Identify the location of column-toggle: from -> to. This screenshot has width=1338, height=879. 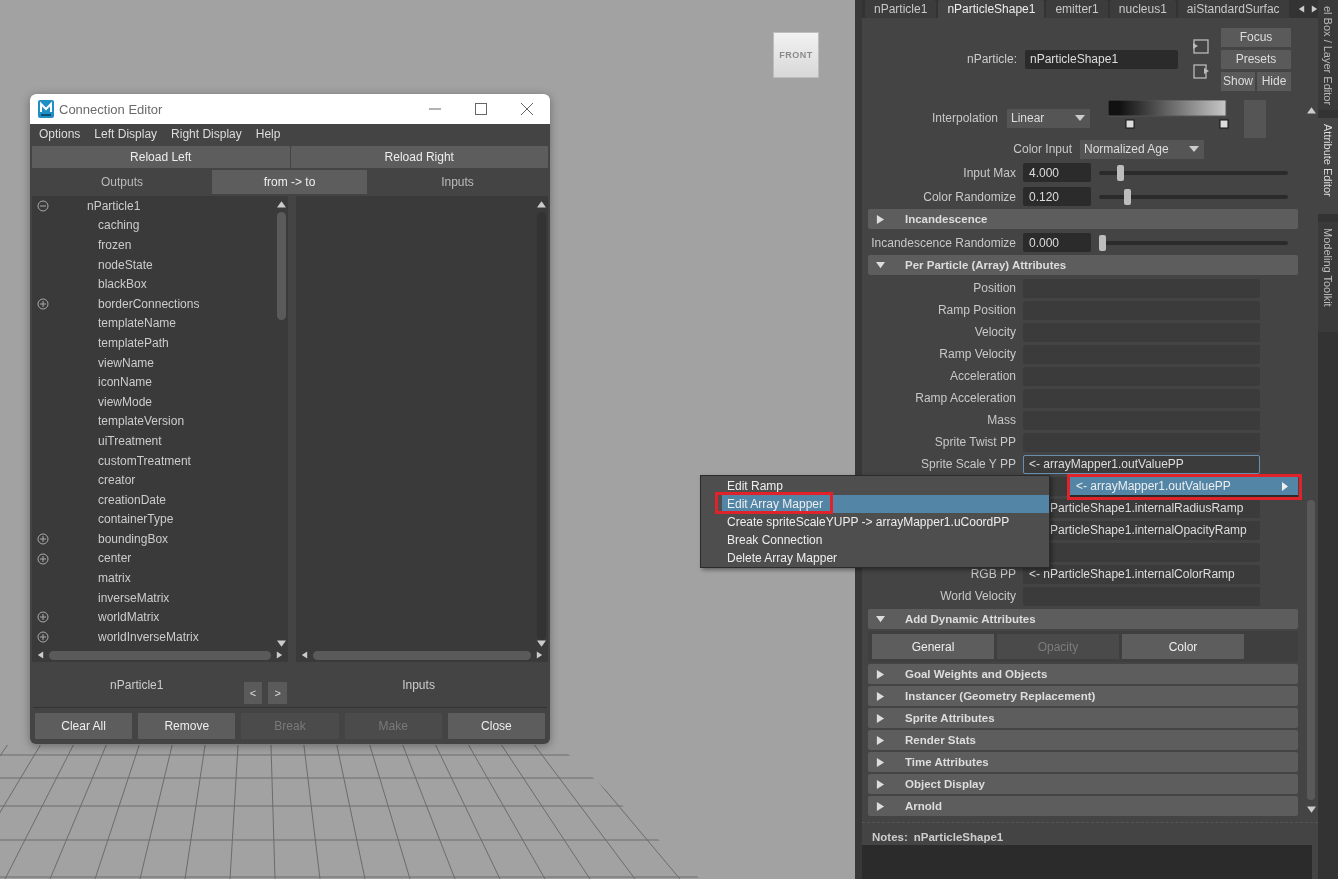
(289, 182).